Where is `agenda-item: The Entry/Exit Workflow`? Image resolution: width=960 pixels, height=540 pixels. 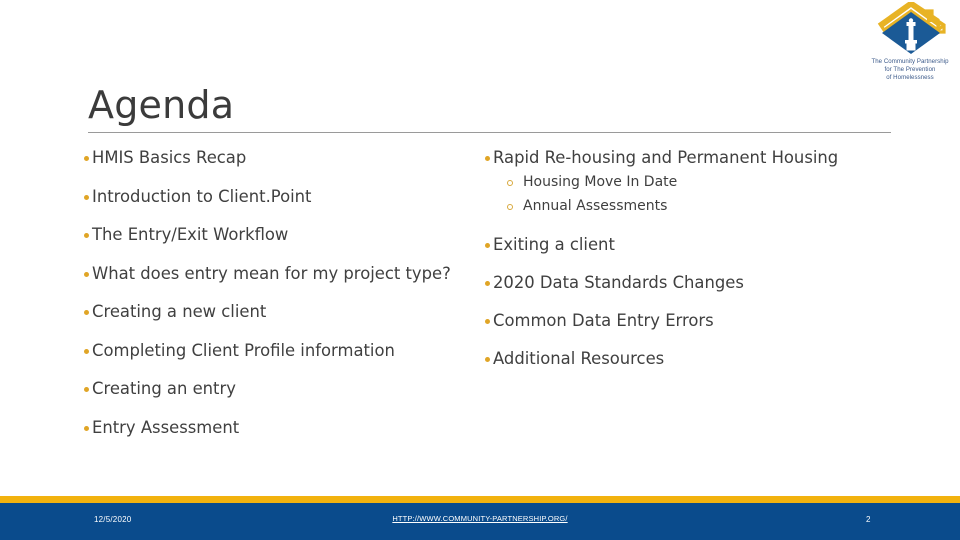 agenda-item: The Entry/Exit Workflow is located at coordinates (279, 234).